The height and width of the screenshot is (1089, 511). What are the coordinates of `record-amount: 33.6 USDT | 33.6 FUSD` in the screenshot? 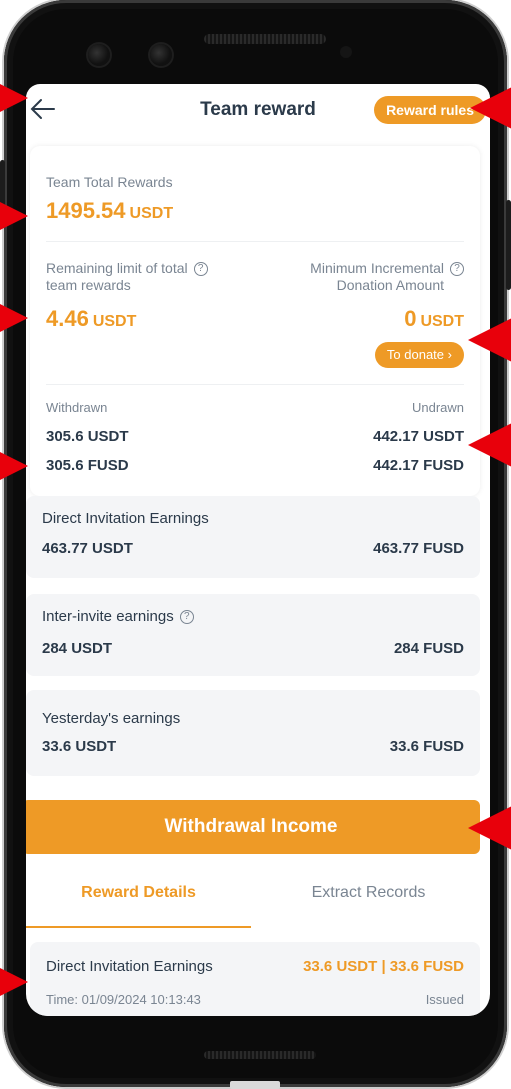 It's located at (383, 966).